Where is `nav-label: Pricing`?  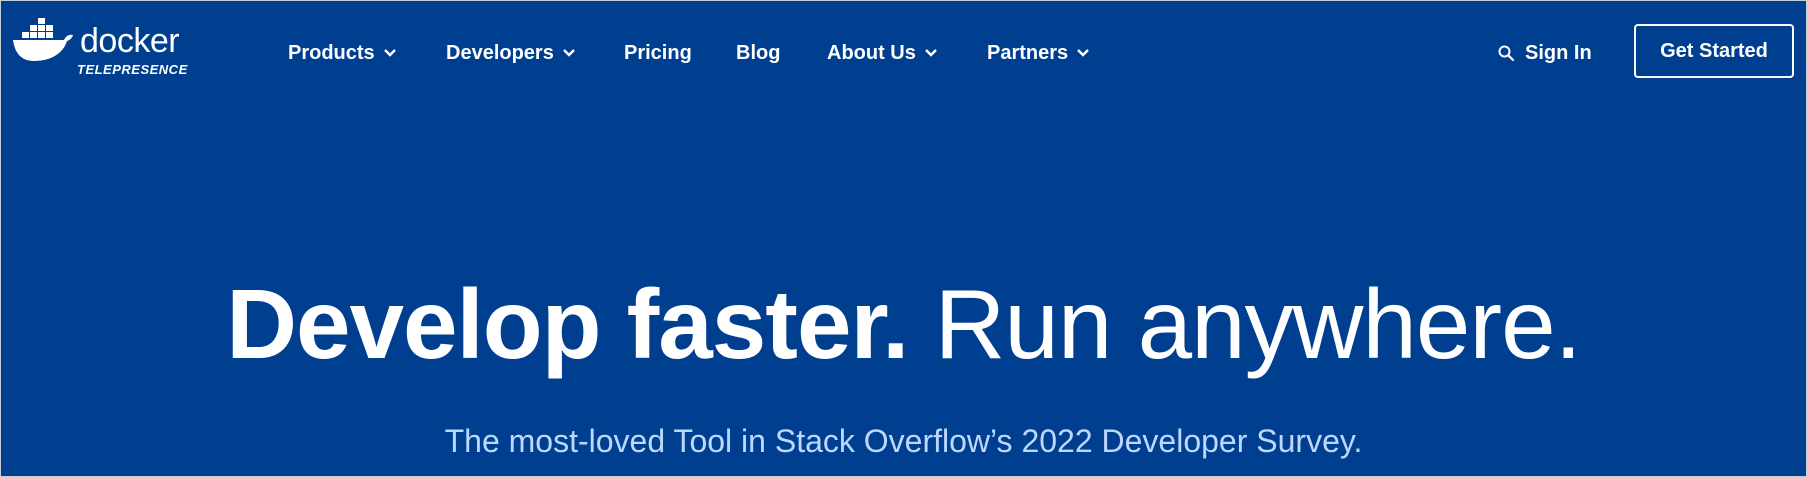 nav-label: Pricing is located at coordinates (658, 52).